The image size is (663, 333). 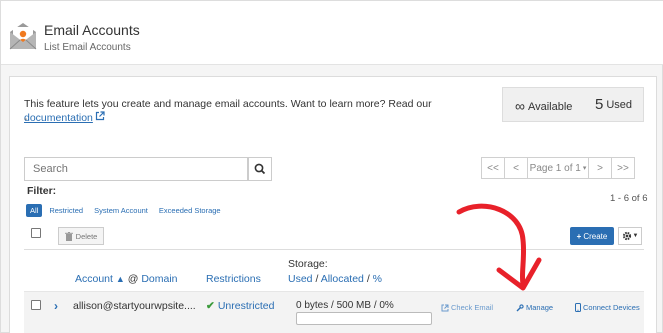 What do you see at coordinates (42, 191) in the screenshot?
I see `filter-label: Filter:` at bounding box center [42, 191].